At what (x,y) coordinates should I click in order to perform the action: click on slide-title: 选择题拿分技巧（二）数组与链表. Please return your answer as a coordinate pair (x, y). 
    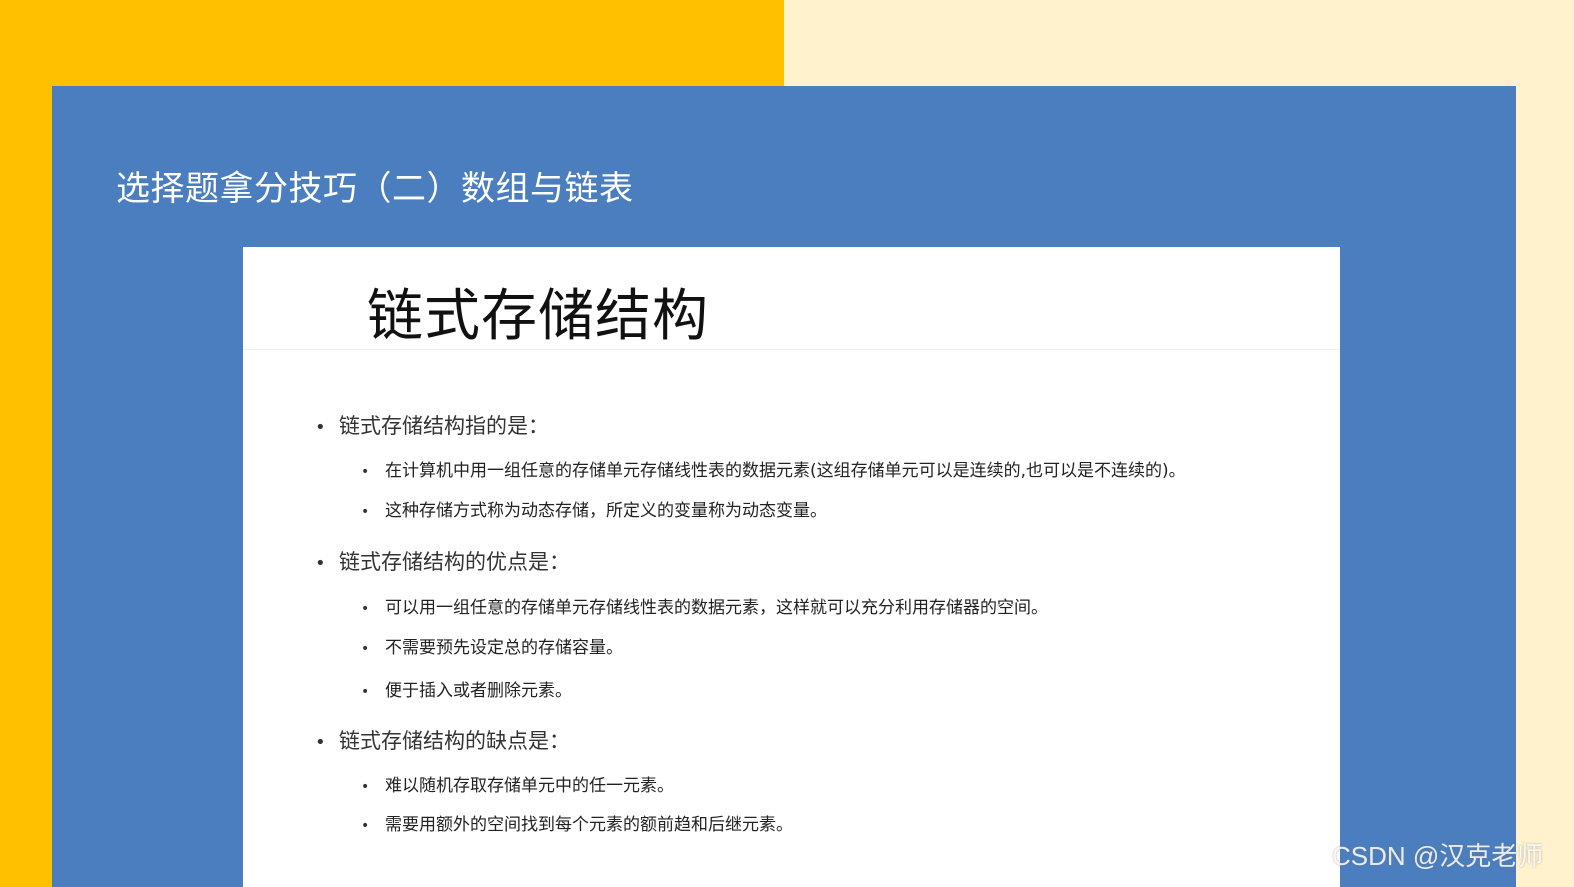
    Looking at the image, I should click on (375, 189).